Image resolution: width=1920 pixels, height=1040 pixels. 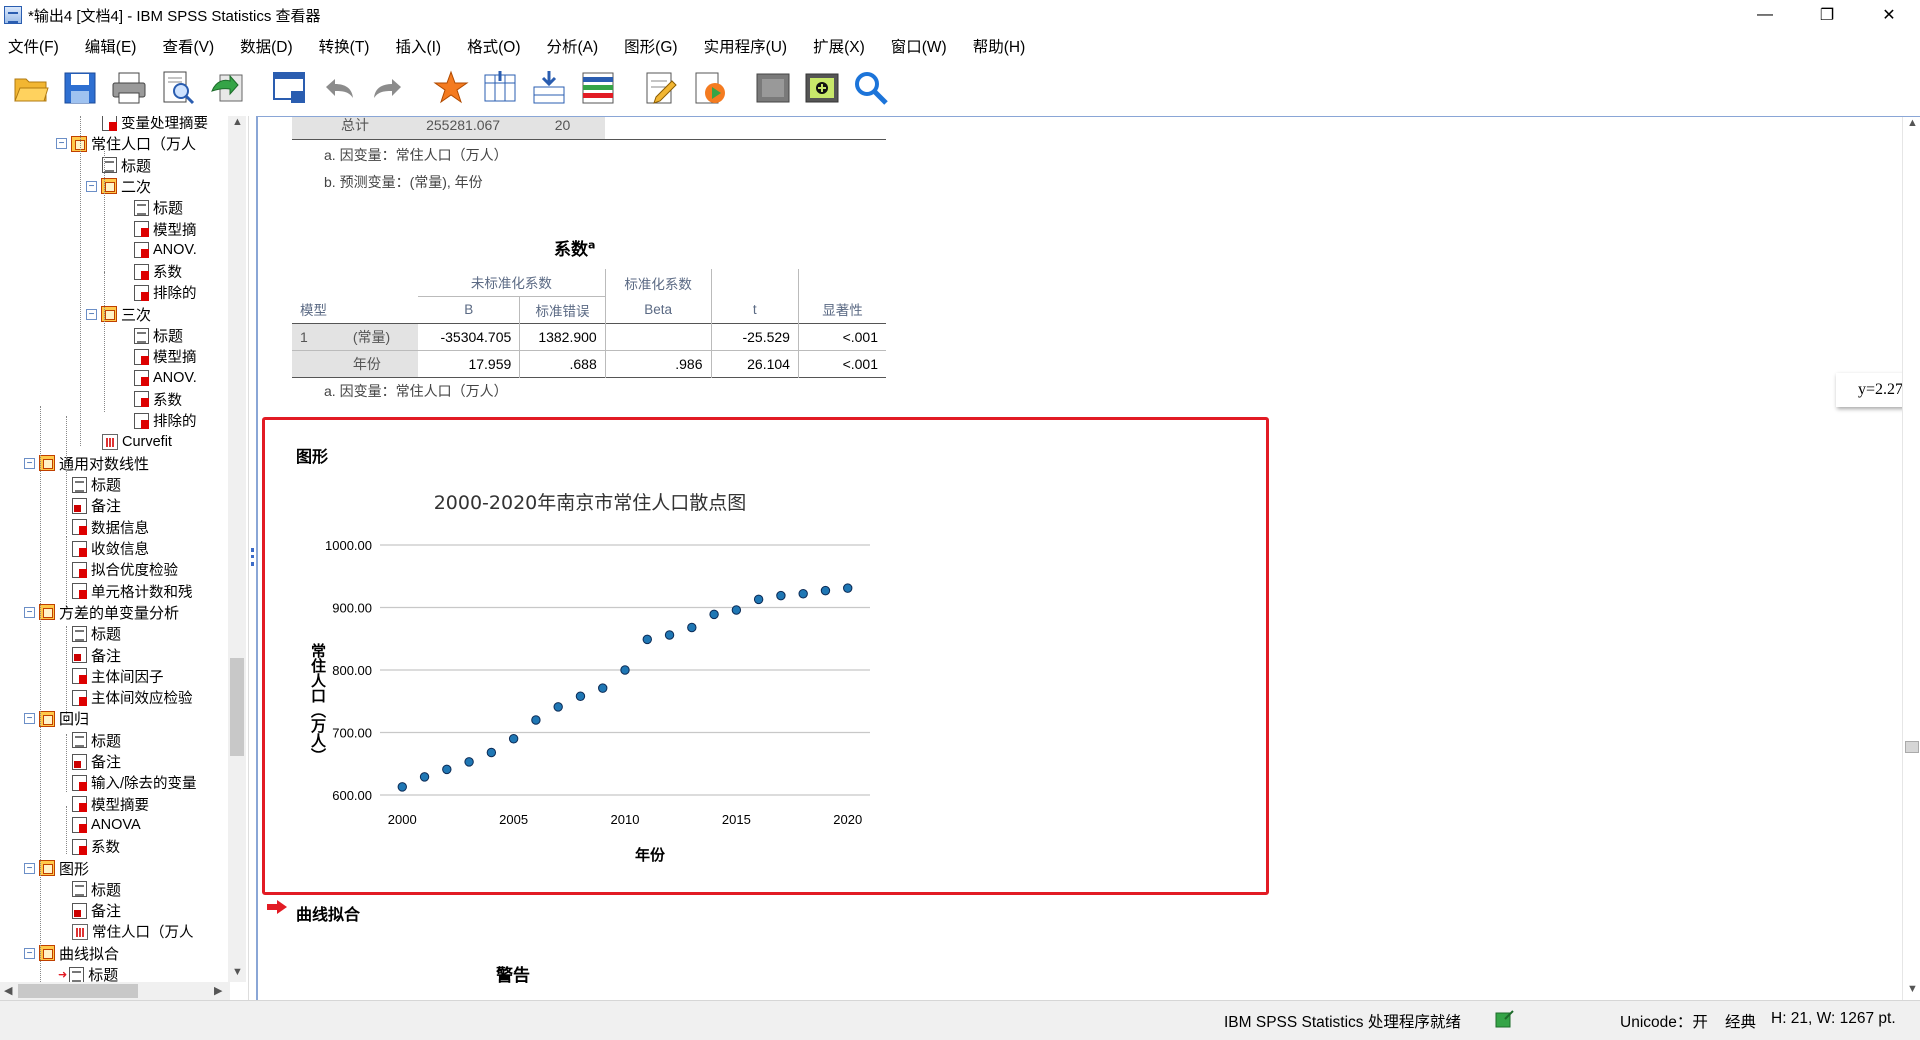 I want to click on variables-icon, so click(x=598, y=88).